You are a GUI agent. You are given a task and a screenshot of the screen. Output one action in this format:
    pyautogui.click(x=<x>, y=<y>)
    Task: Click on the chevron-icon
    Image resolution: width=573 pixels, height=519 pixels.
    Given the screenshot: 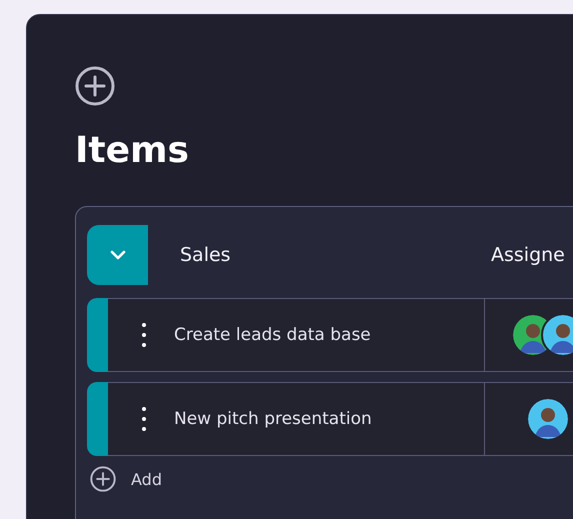 What is the action you would take?
    pyautogui.click(x=118, y=255)
    